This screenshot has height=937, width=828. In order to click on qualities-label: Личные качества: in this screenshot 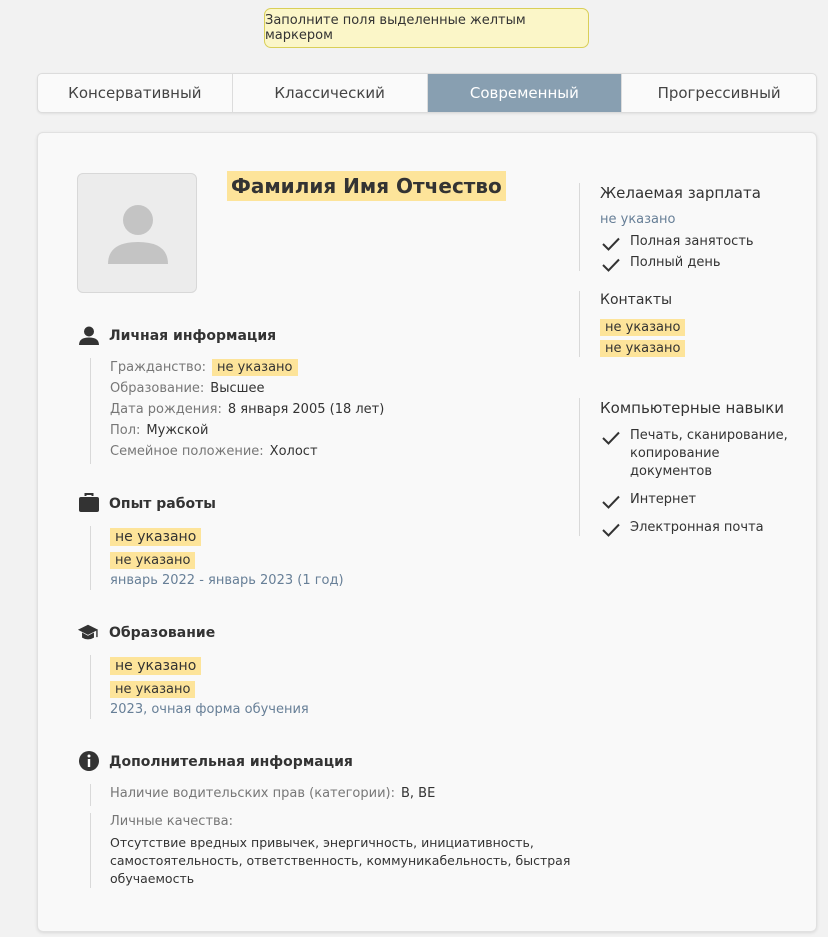, I will do `click(172, 821)`.